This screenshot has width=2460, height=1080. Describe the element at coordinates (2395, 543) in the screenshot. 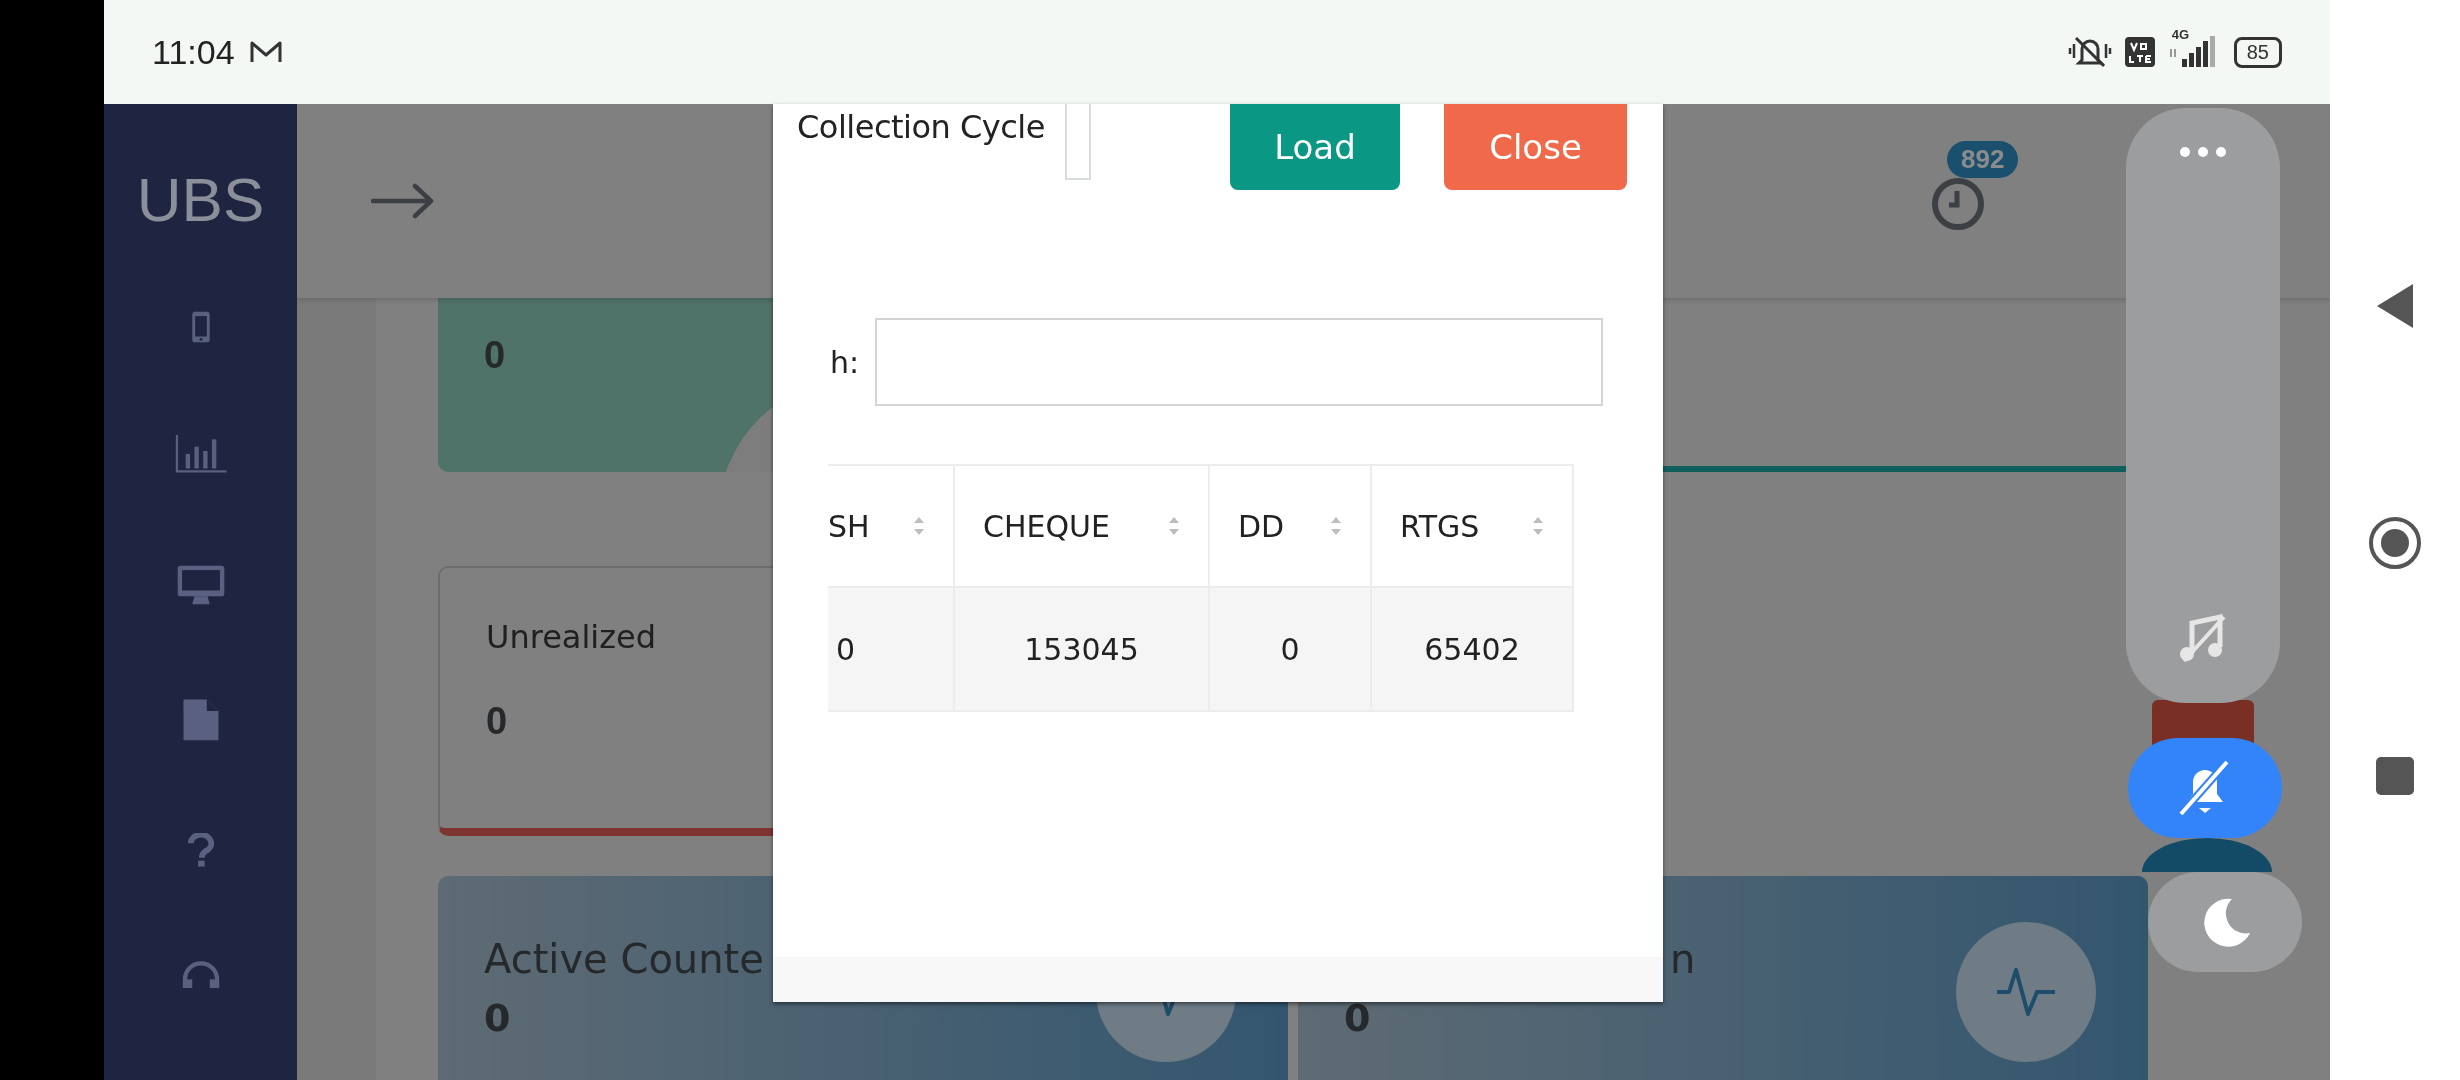

I see `home-icon` at that location.